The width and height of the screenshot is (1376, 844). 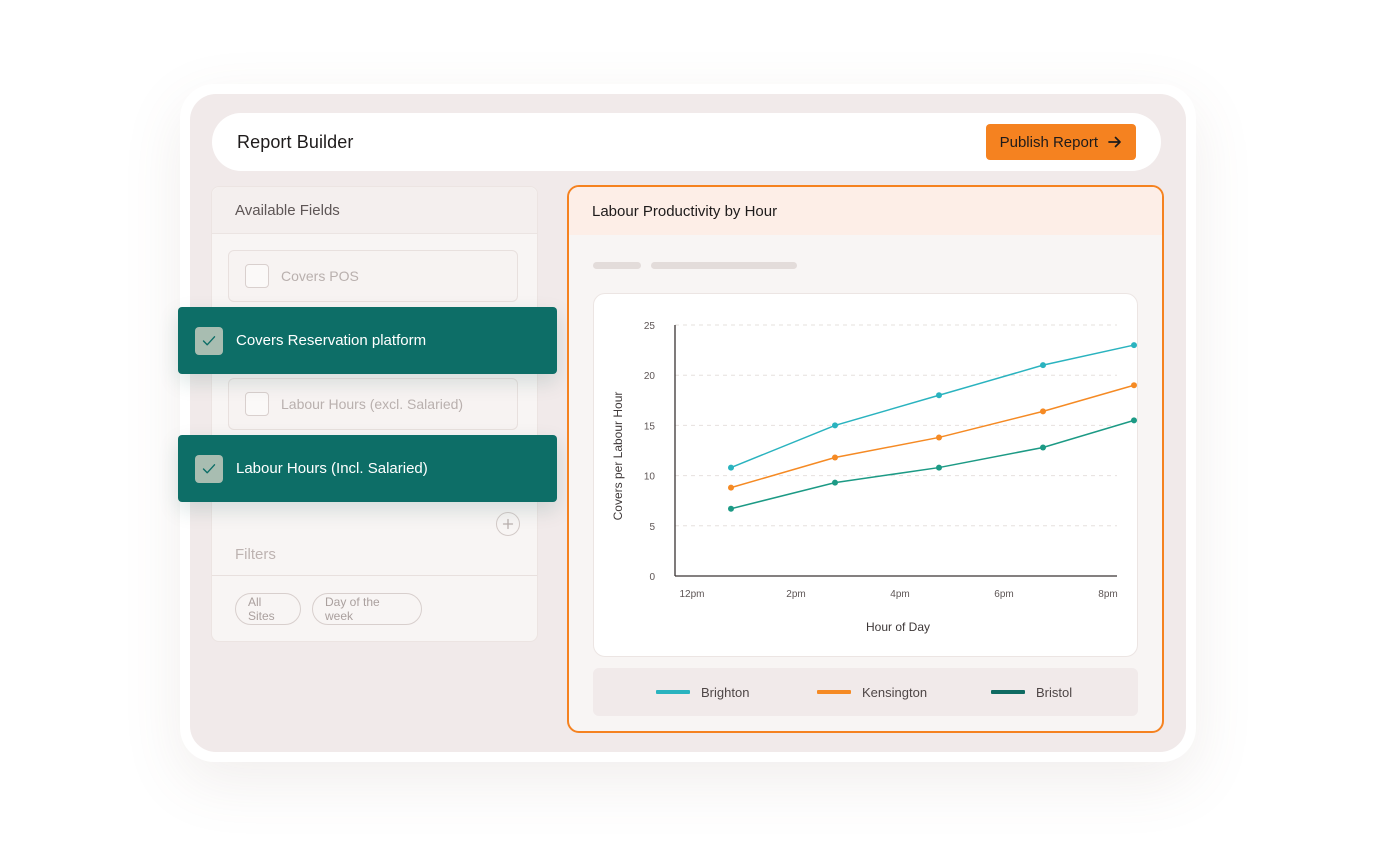 I want to click on legend-item-brighton: Brighton, so click(x=702, y=692).